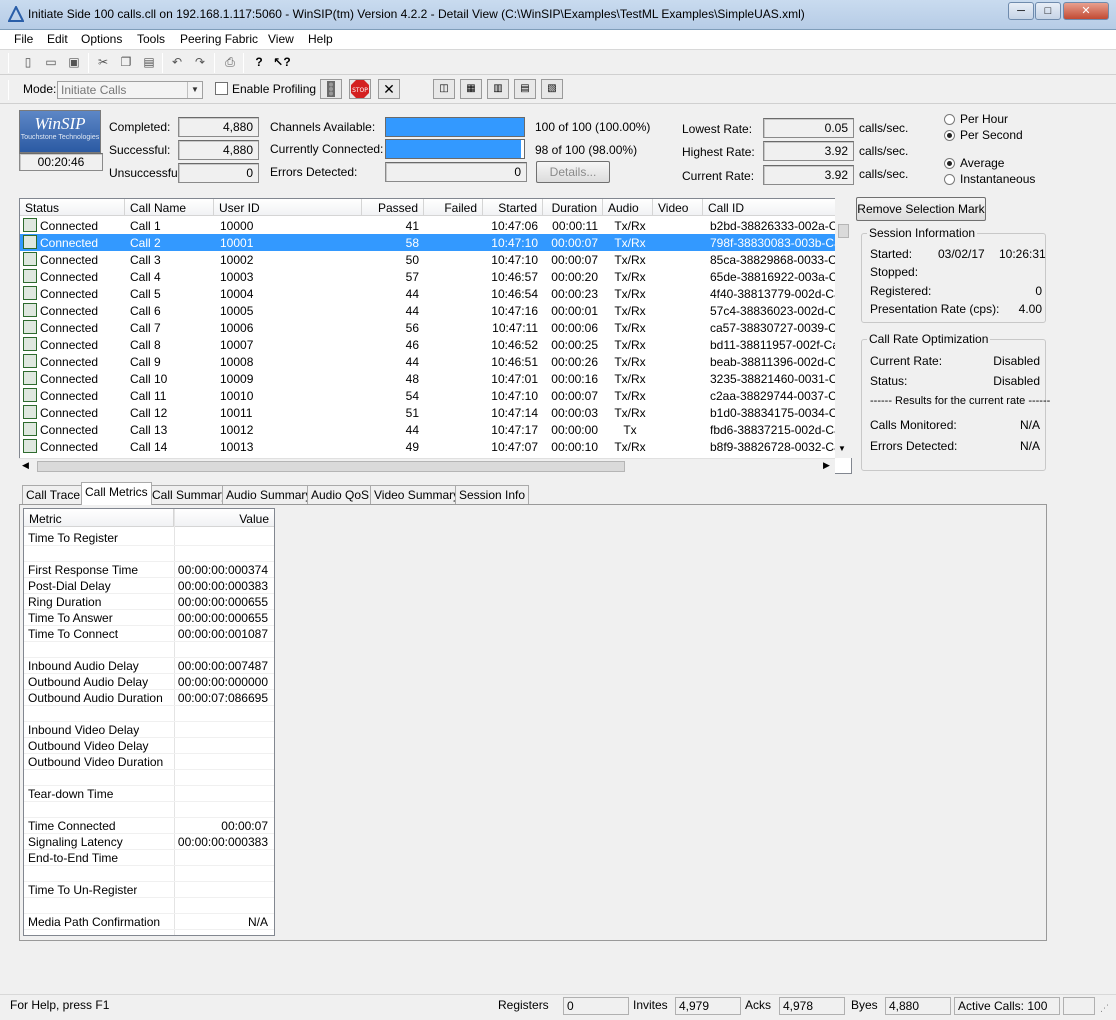  I want to click on metric-row: Media Path Confirmation N/A, so click(149, 922).